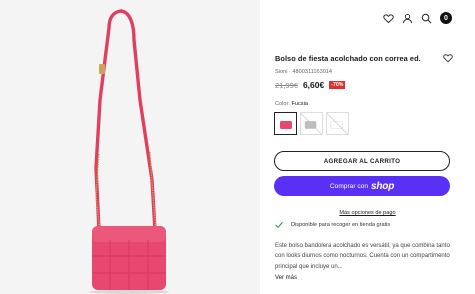 The image size is (475, 294). What do you see at coordinates (367, 213) in the screenshot?
I see `more-payment-link: Más opciones de pago` at bounding box center [367, 213].